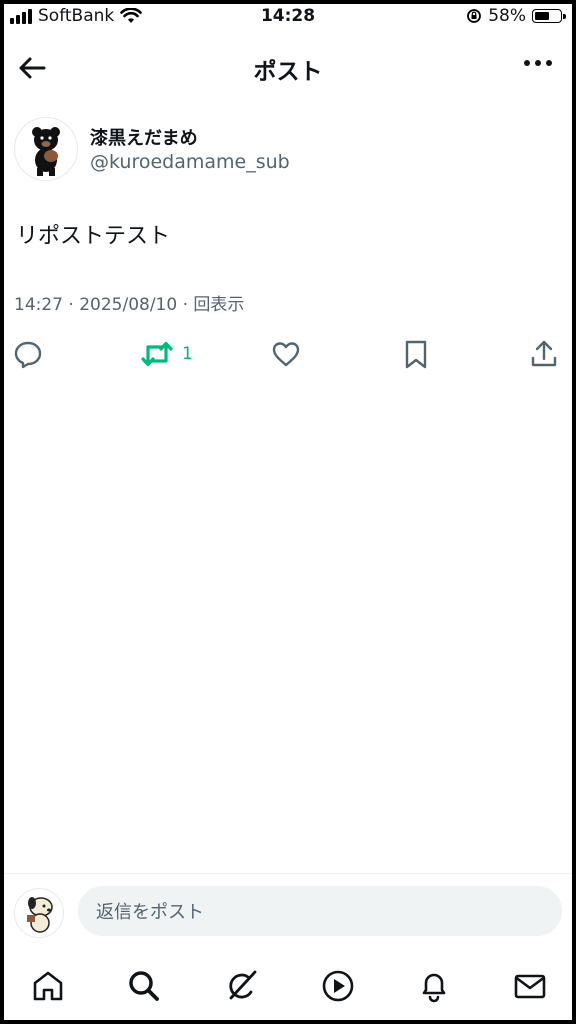 This screenshot has width=576, height=1024. I want to click on more-options-button, so click(538, 63).